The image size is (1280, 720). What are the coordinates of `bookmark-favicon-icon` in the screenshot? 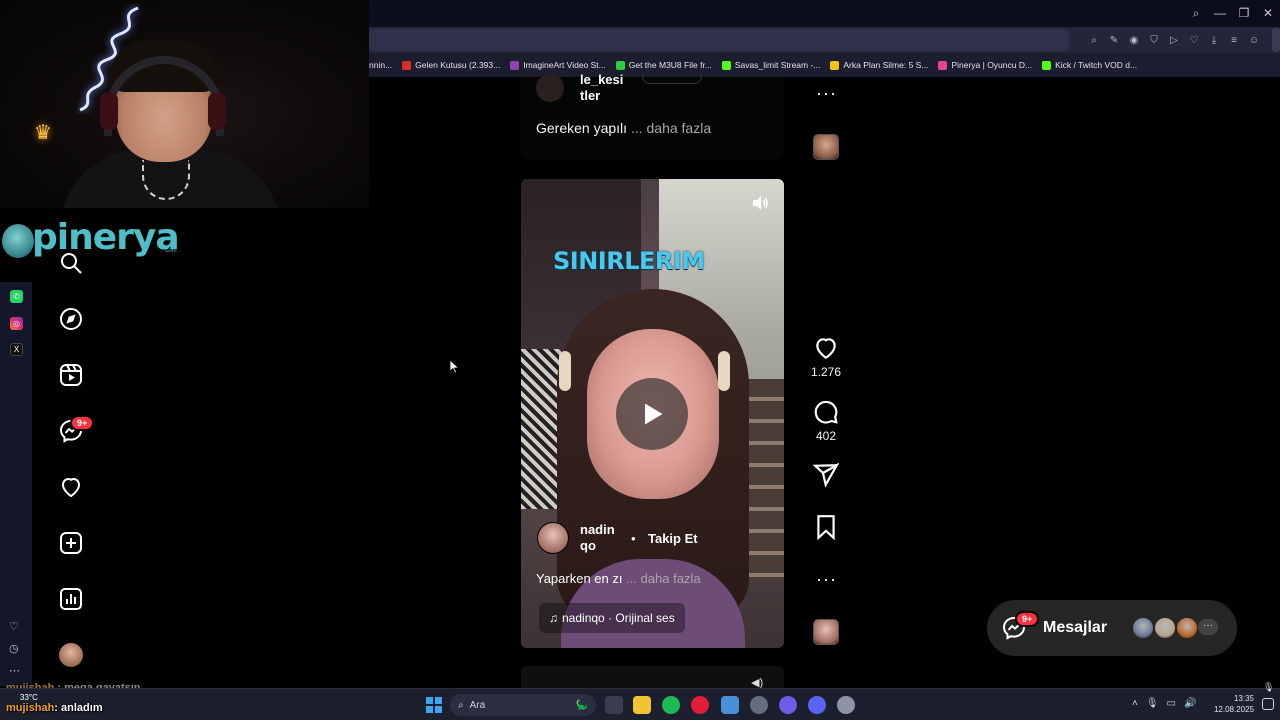 It's located at (726, 65).